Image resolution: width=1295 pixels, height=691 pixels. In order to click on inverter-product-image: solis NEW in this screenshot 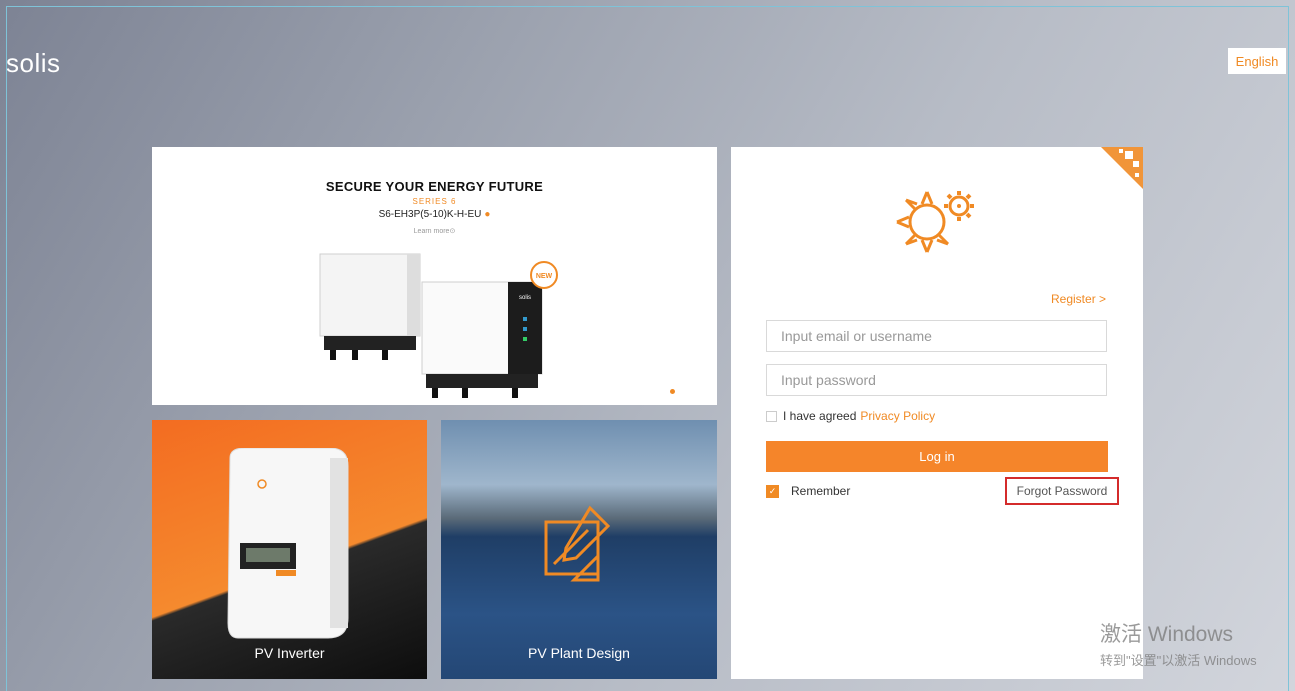, I will do `click(438, 325)`.